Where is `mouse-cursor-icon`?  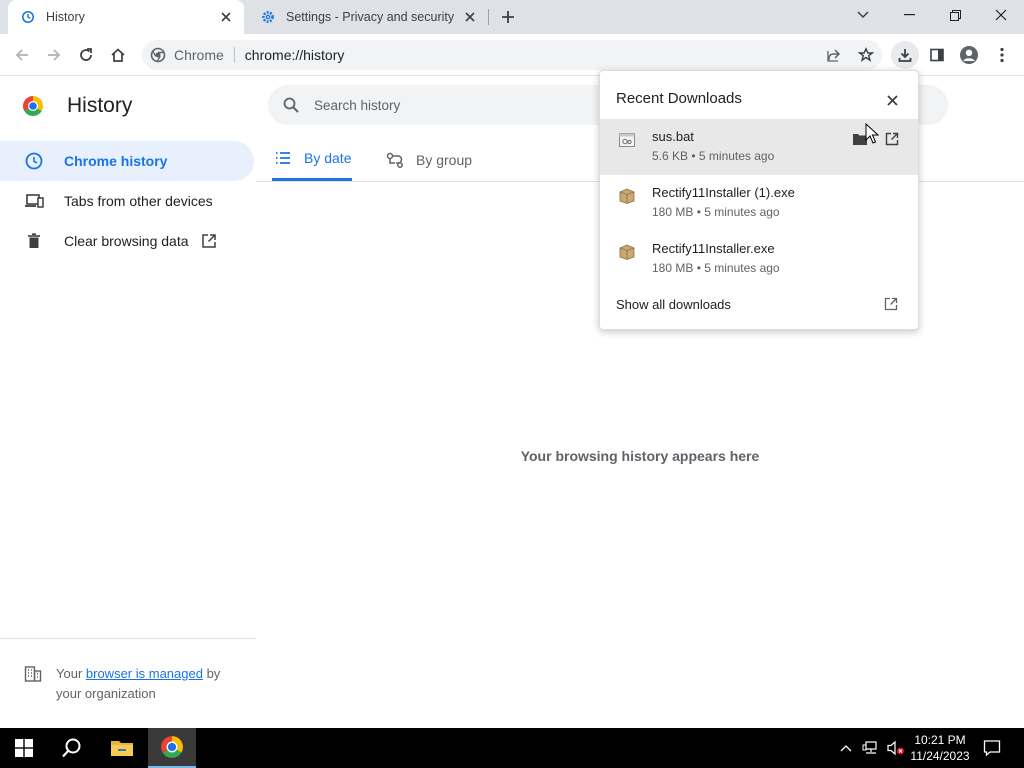
mouse-cursor-icon is located at coordinates (872, 133).